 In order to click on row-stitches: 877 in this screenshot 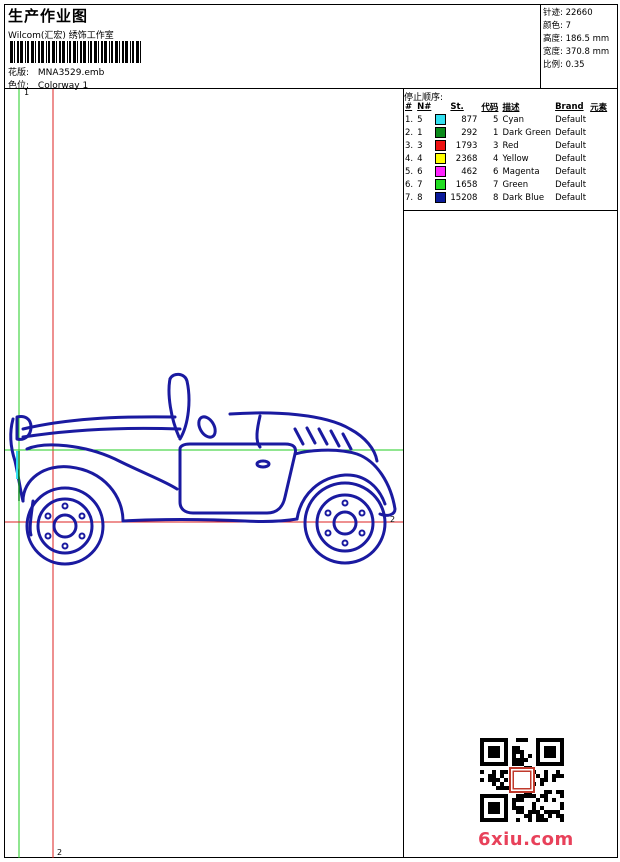, I will do `click(469, 119)`.